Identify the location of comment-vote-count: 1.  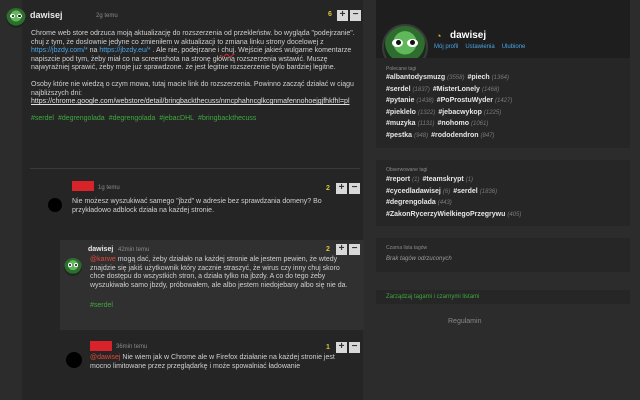
(328, 347).